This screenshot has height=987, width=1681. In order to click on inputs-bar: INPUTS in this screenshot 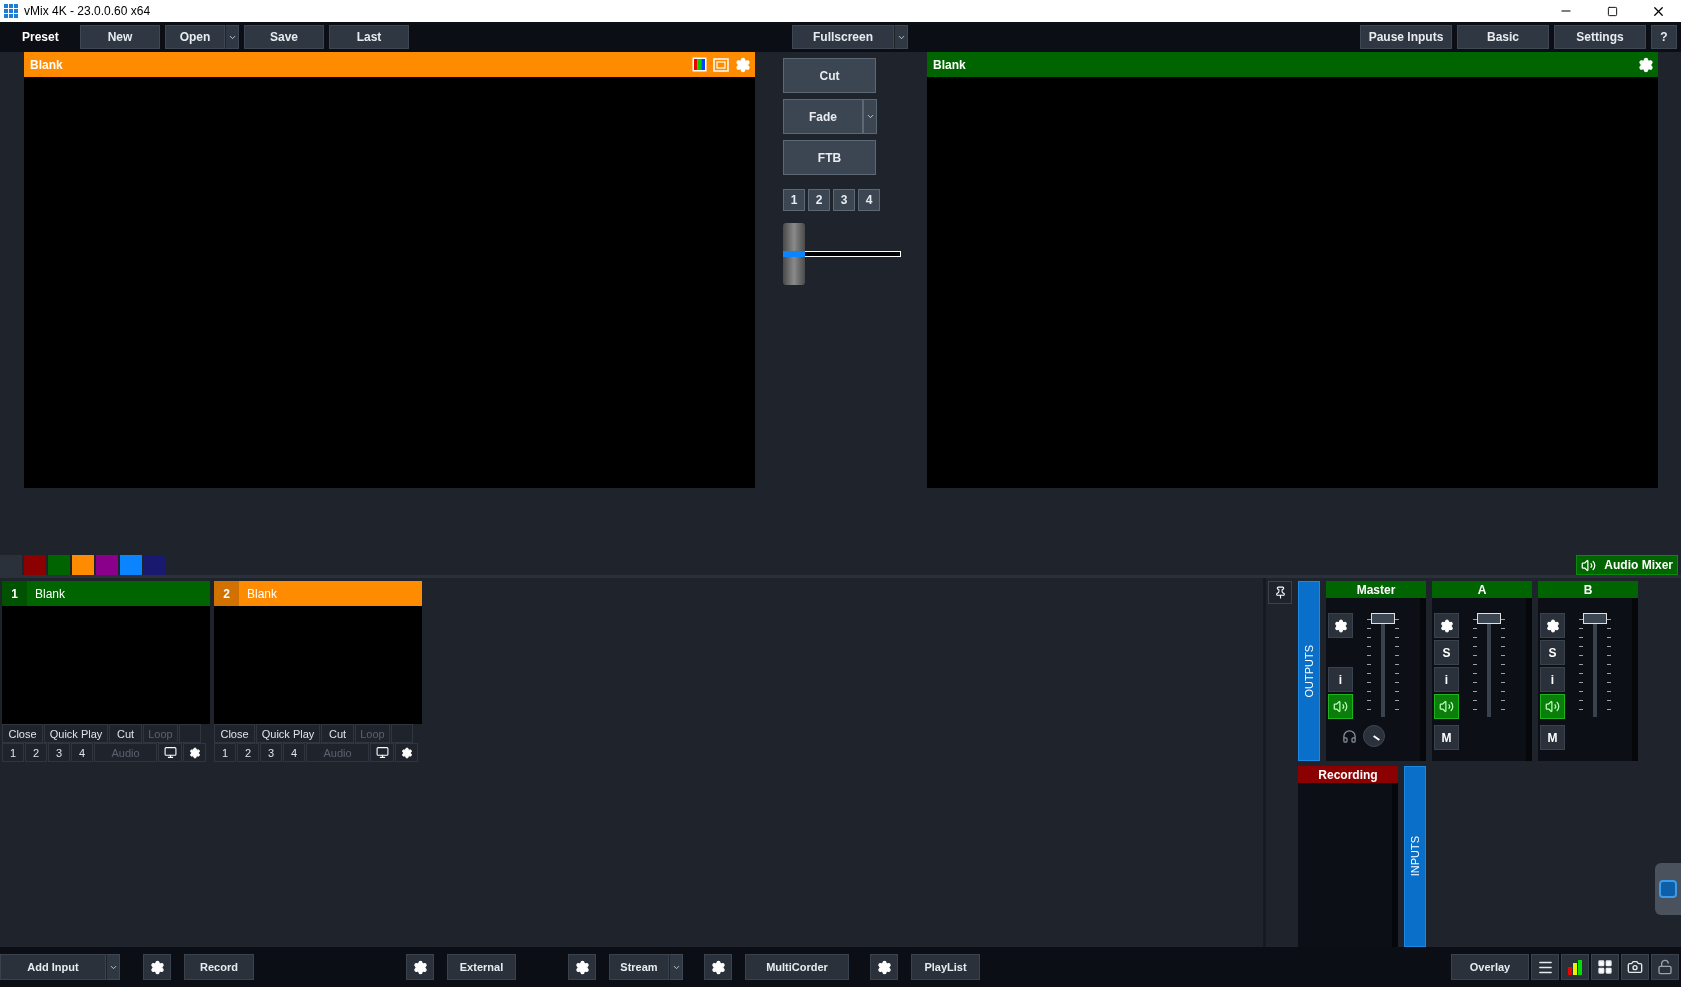, I will do `click(1415, 856)`.